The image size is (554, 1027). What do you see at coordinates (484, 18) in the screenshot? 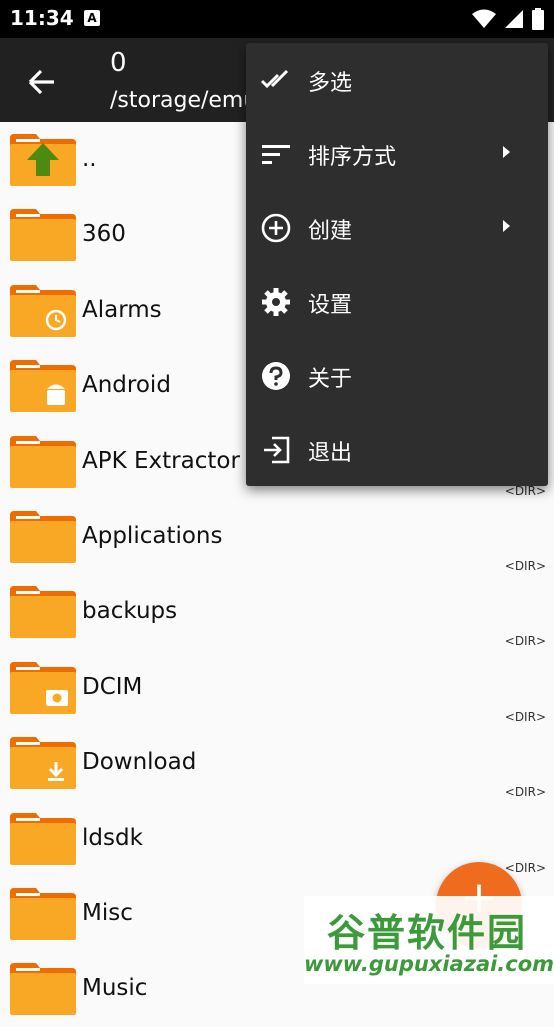
I see `wifi-icon` at bounding box center [484, 18].